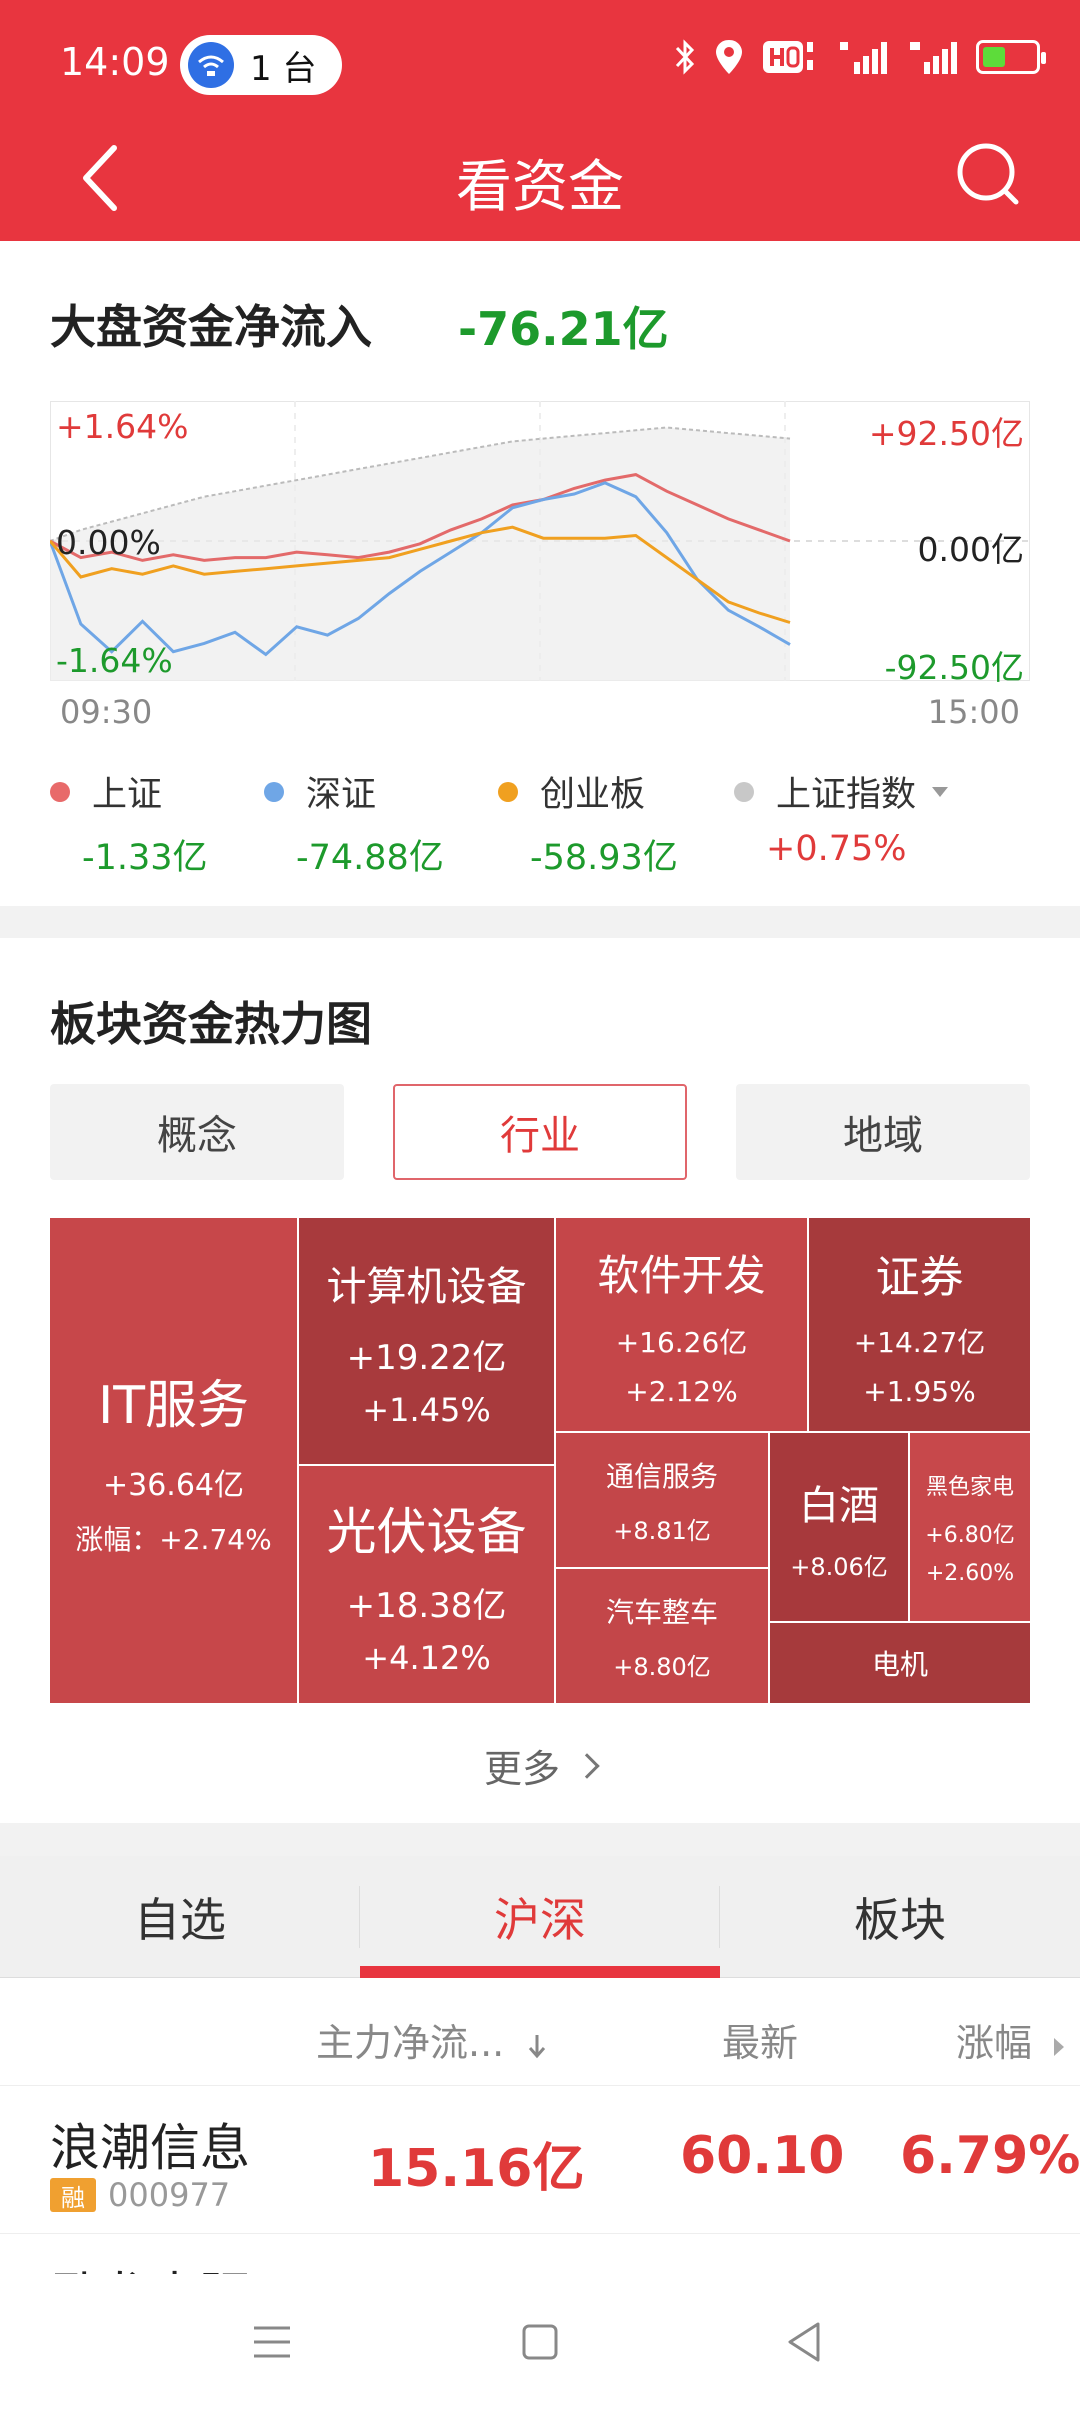  Describe the element at coordinates (990, 2156) in the screenshot. I see `stock-change: 6.79%` at that location.